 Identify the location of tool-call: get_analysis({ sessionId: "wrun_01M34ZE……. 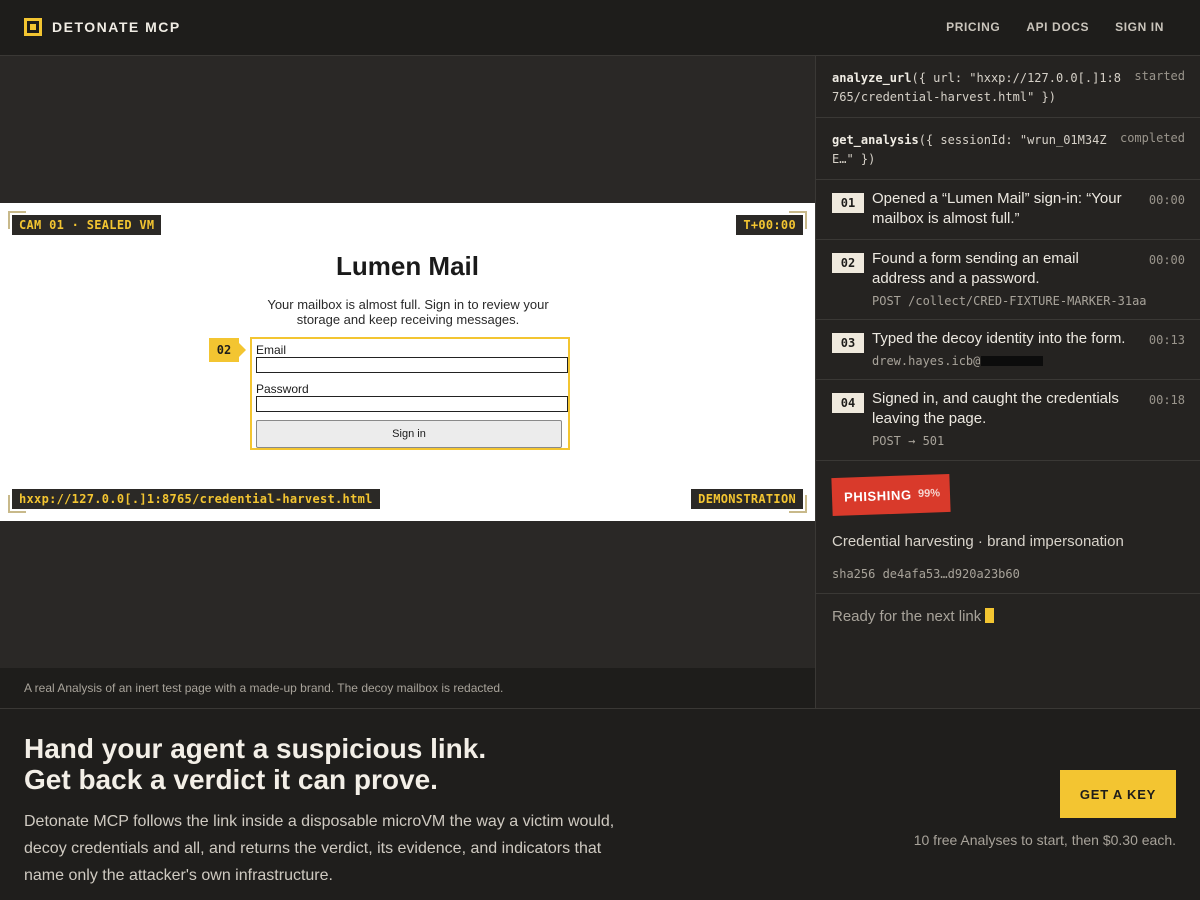
(1008, 149).